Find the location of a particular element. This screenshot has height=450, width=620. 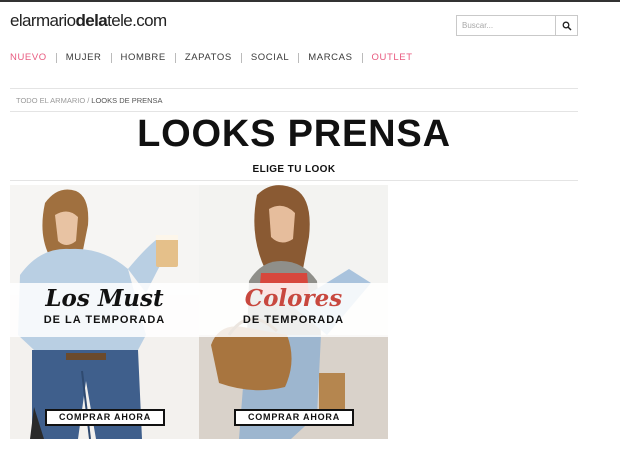

search-input is located at coordinates (505, 25).